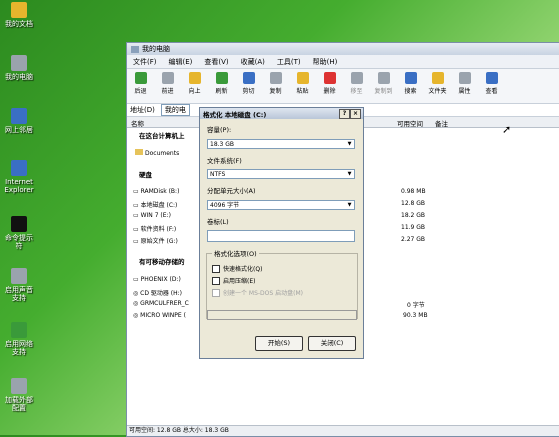 This screenshot has height=437, width=559. Describe the element at coordinates (281, 205) in the screenshot. I see `allocation-unit-select: 4096 字节 ▼` at that location.